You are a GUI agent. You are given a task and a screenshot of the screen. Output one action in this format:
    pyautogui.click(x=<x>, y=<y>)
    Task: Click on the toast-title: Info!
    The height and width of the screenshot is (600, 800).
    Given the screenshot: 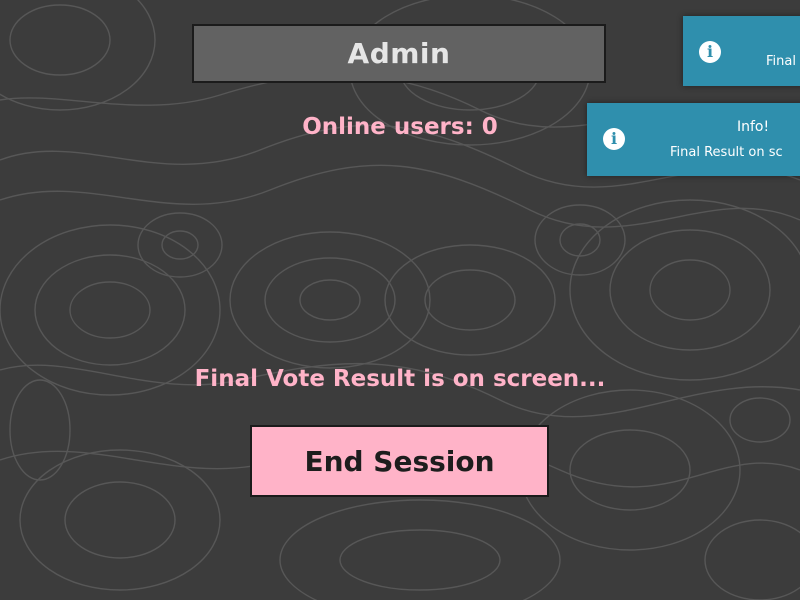 What is the action you would take?
    pyautogui.click(x=753, y=127)
    